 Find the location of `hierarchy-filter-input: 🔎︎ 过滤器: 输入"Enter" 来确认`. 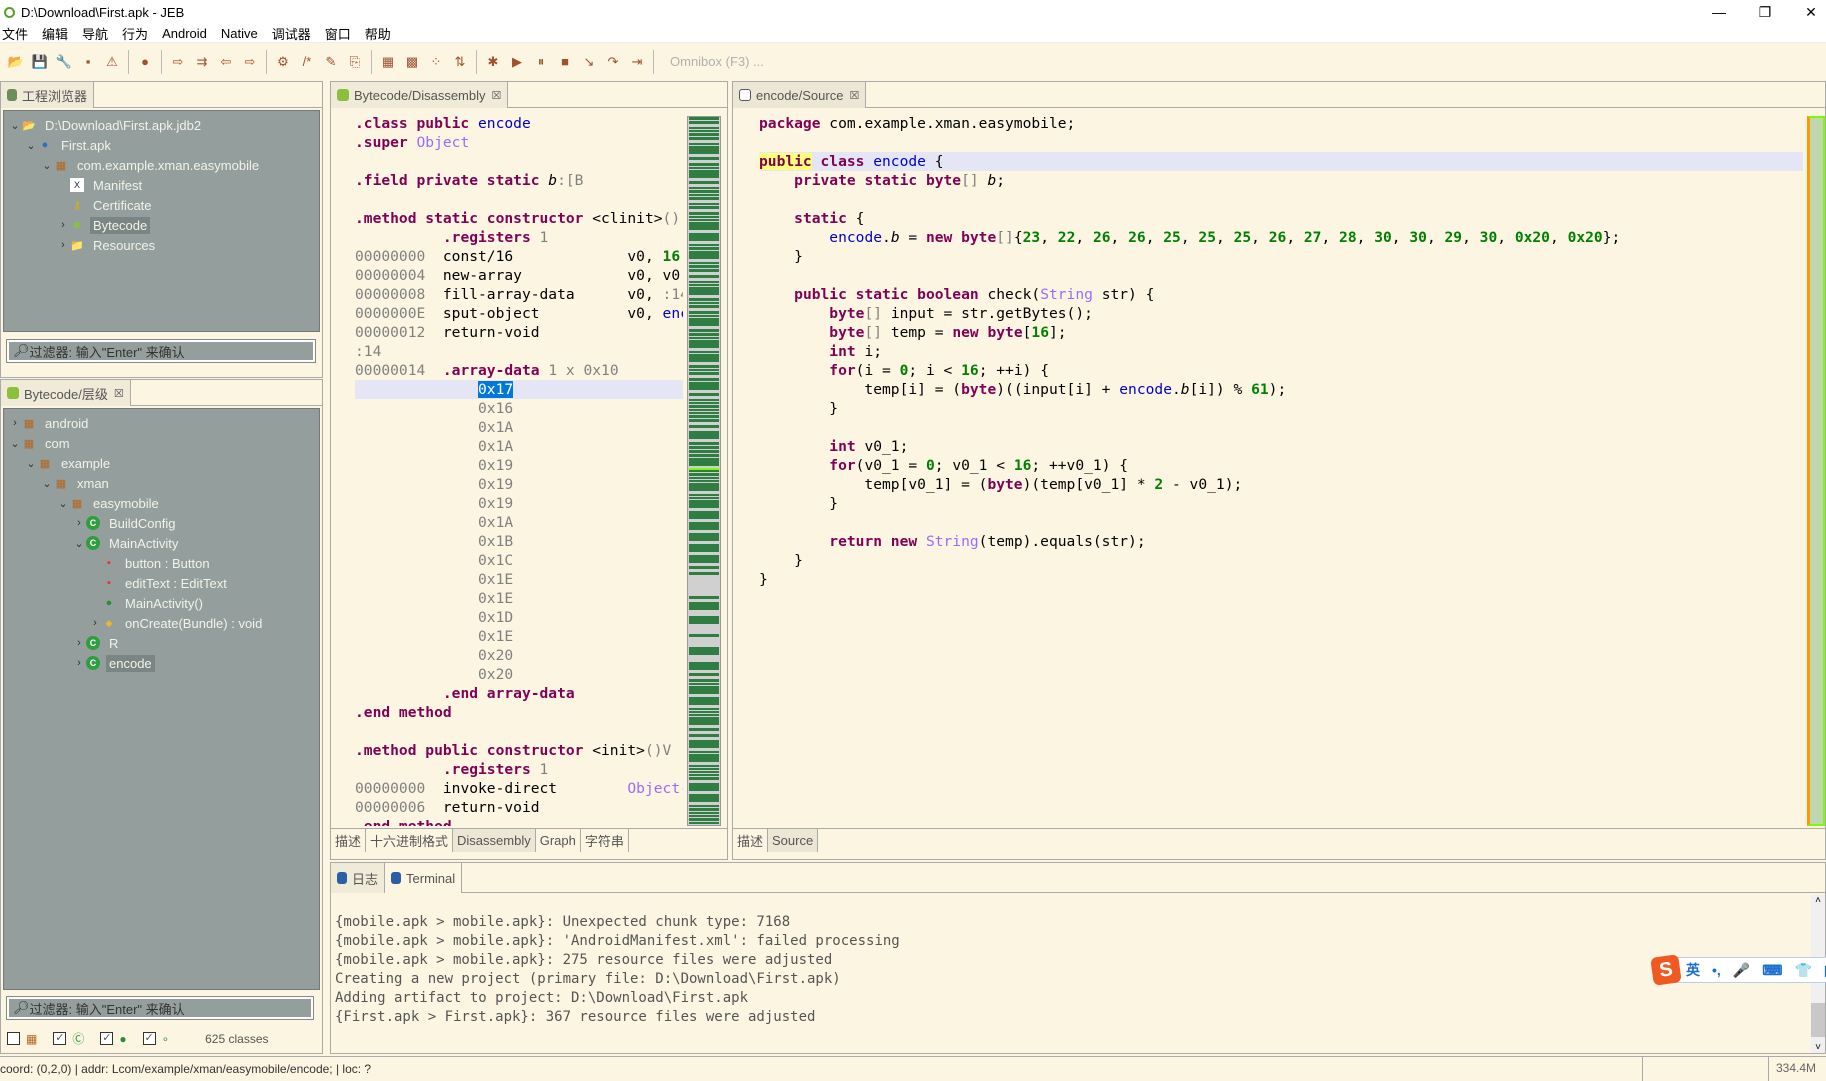

hierarchy-filter-input: 🔎︎ 过滤器: 输入"Enter" 来确认 is located at coordinates (160, 1008).